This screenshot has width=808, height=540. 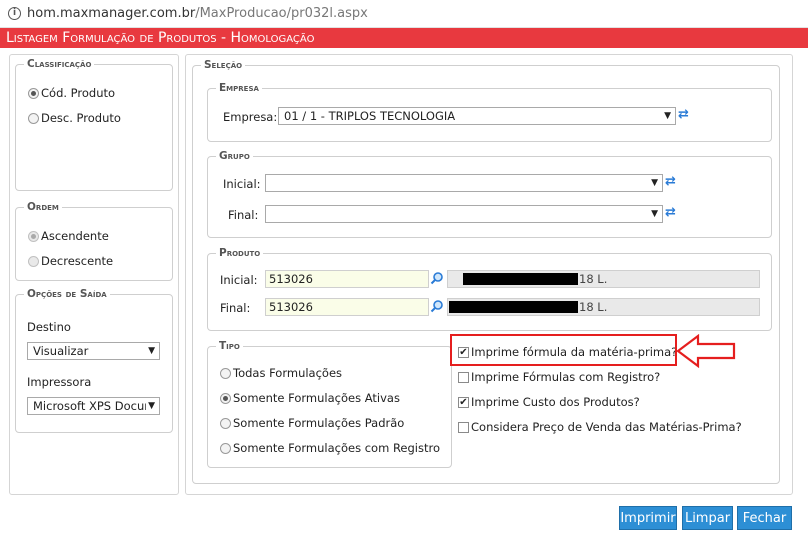 What do you see at coordinates (67, 294) in the screenshot?
I see `opcoes-saida-legend: Opções de Saída` at bounding box center [67, 294].